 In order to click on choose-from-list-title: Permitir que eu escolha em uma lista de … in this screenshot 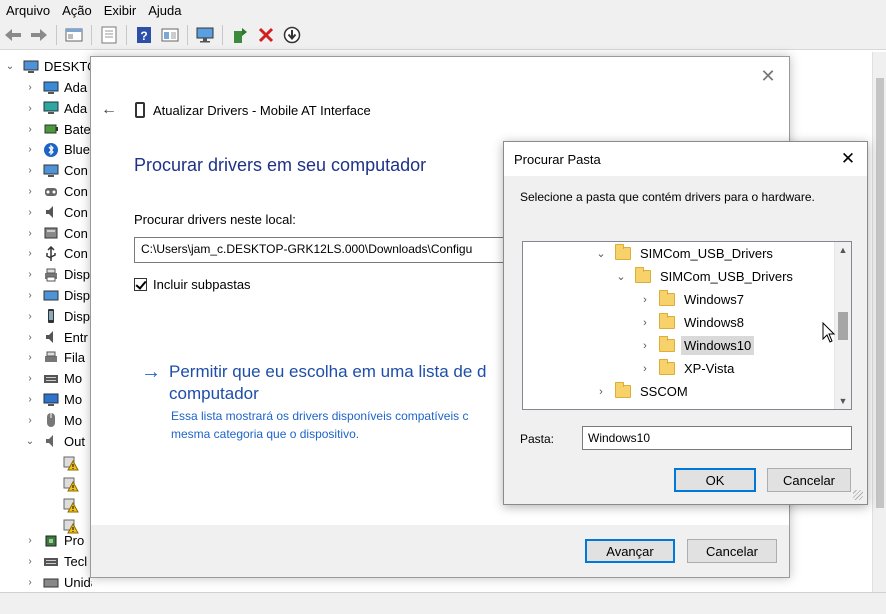, I will do `click(334, 383)`.